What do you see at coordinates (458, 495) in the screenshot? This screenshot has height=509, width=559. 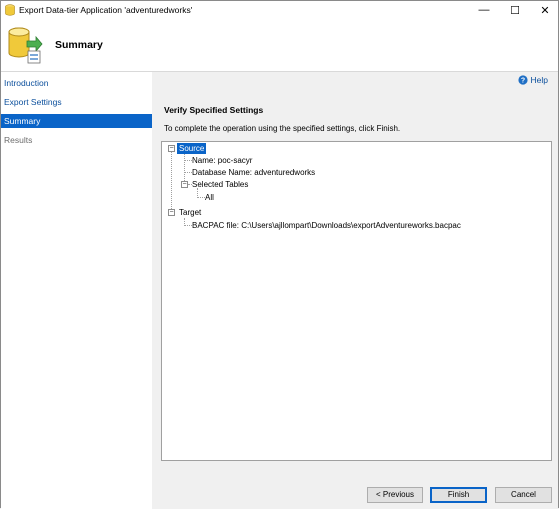 I see `finish-button: Finish` at bounding box center [458, 495].